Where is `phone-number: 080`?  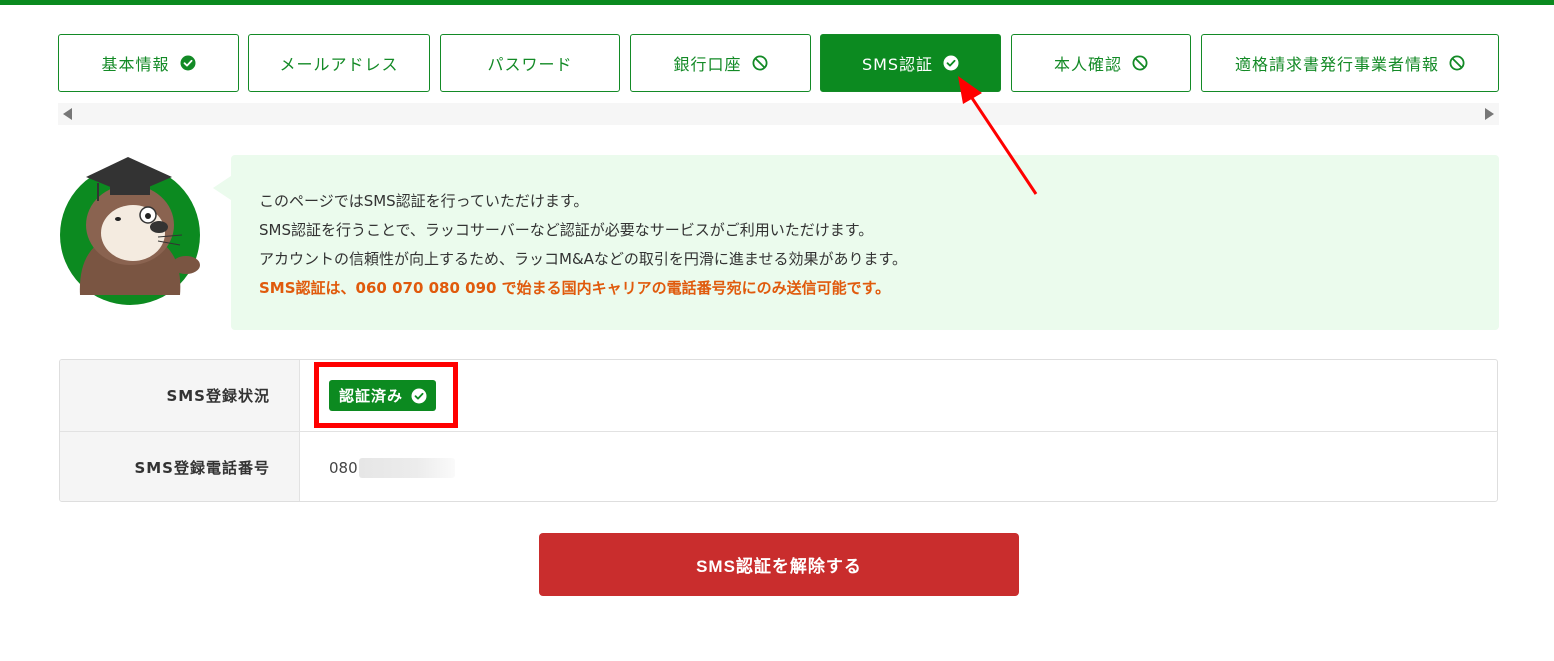 phone-number: 080 is located at coordinates (392, 467).